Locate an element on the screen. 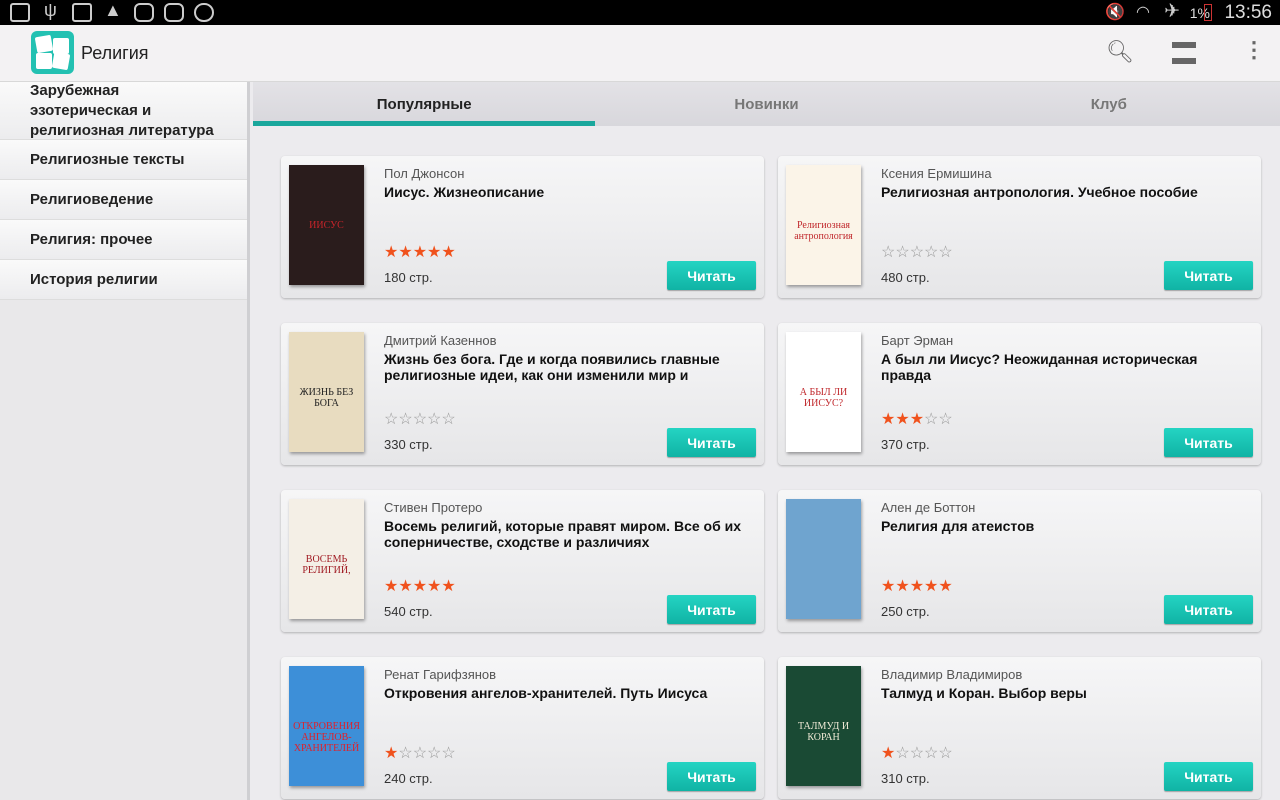  cover-text: Религиозная антропология is located at coordinates (823, 231).